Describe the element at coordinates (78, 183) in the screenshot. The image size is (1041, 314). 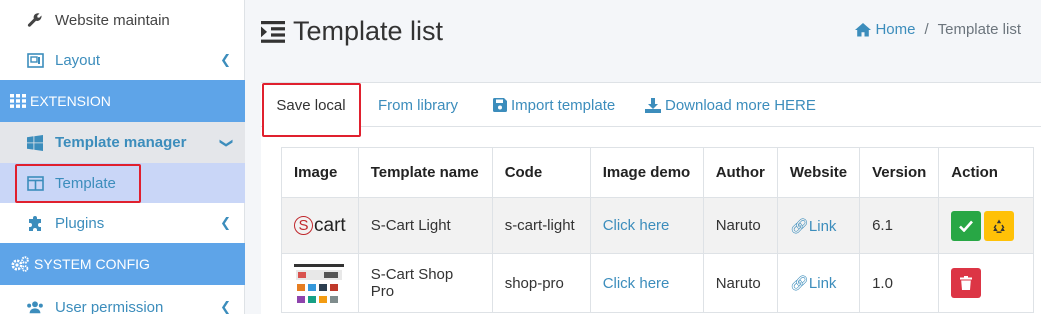
I see `highlight-box-template` at that location.